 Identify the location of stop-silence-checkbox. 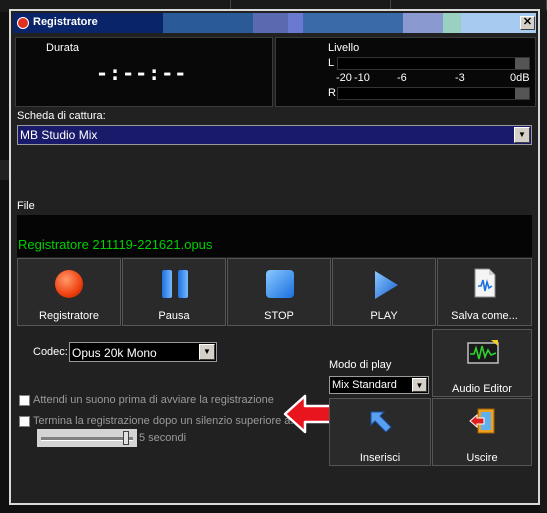
(24, 421).